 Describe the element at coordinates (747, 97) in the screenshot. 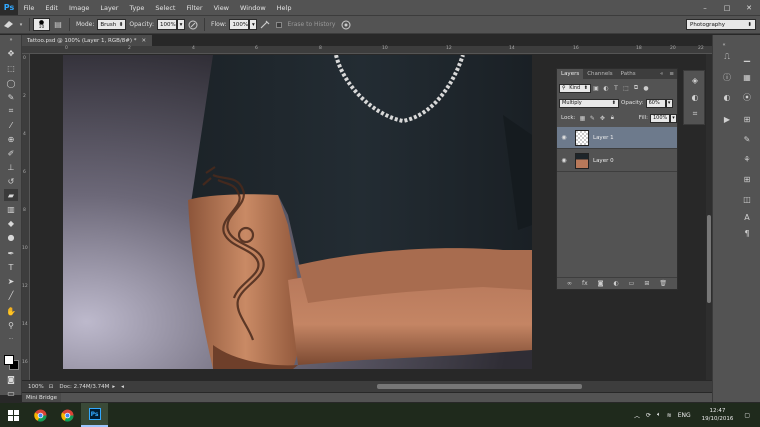

I see `navigator-panel-icon: ⦿` at that location.